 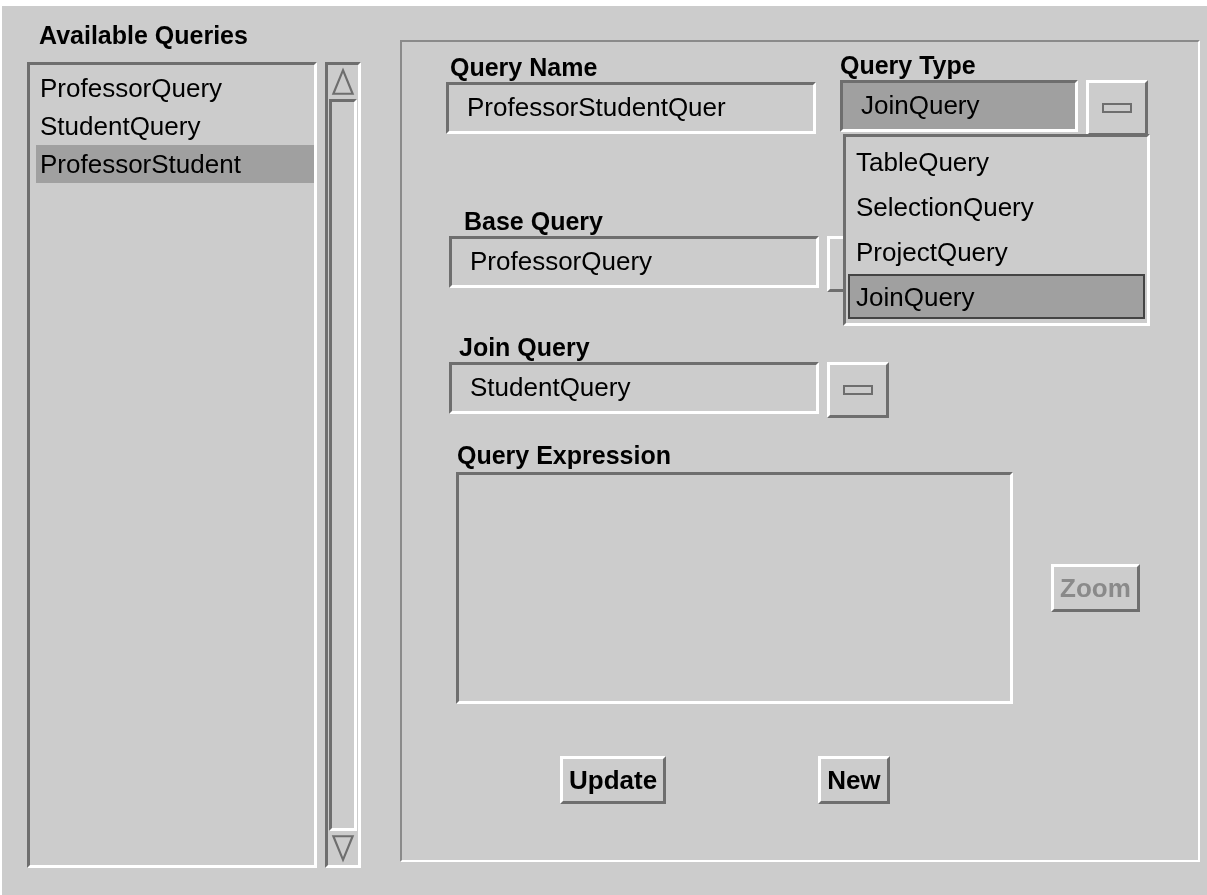 I want to click on input-field: ProfessorStudentQuer, so click(x=631, y=108).